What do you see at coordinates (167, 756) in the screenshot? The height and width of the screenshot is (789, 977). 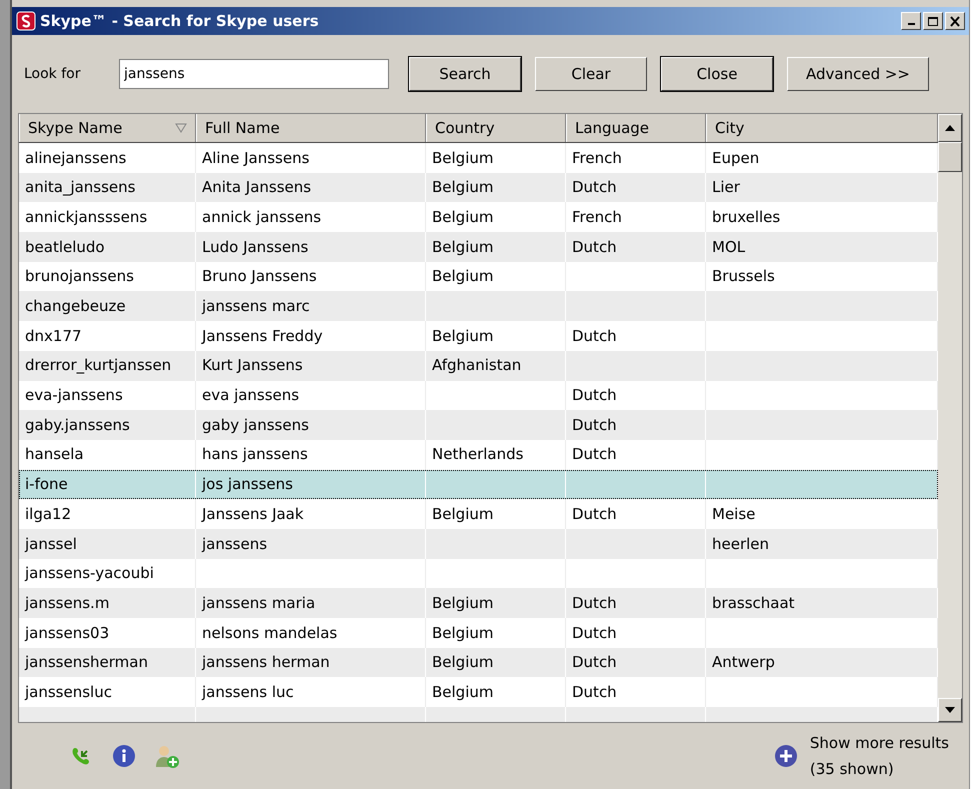 I see `add-contact-icon` at bounding box center [167, 756].